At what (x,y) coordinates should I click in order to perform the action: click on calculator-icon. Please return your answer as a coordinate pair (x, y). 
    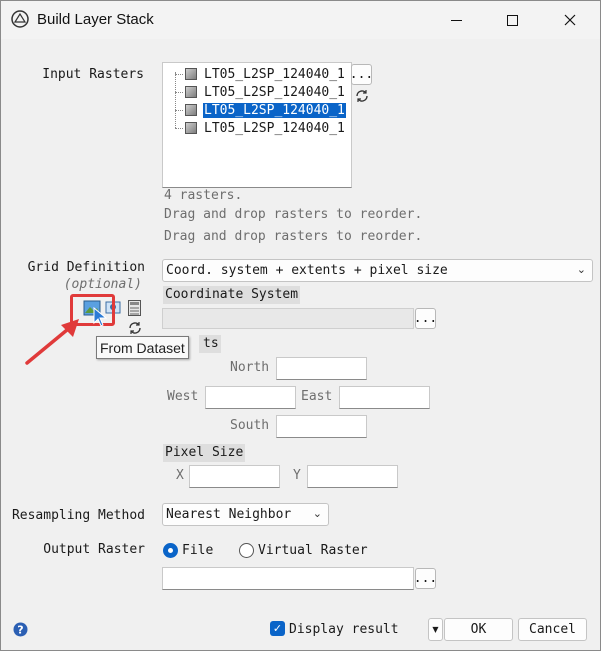
    Looking at the image, I should click on (134, 308).